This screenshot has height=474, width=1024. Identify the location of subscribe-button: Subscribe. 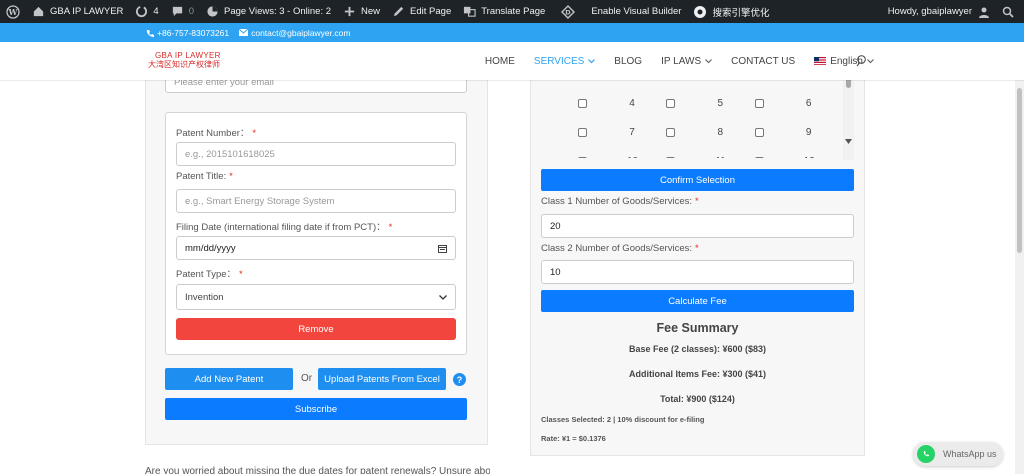
(316, 409).